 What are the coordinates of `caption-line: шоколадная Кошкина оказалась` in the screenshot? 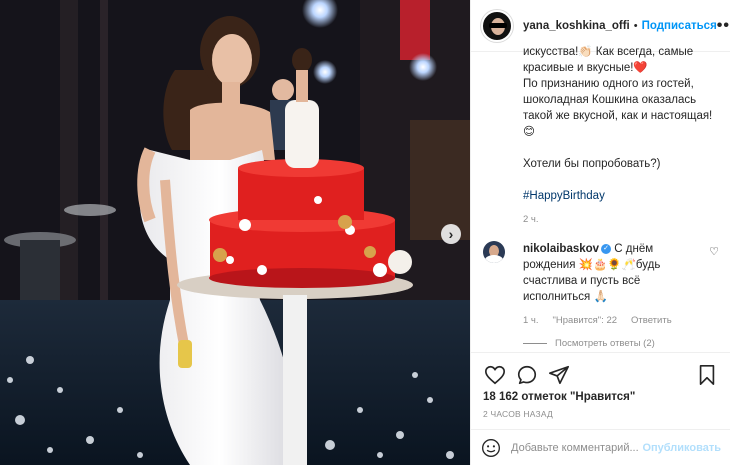 It's located at (610, 100).